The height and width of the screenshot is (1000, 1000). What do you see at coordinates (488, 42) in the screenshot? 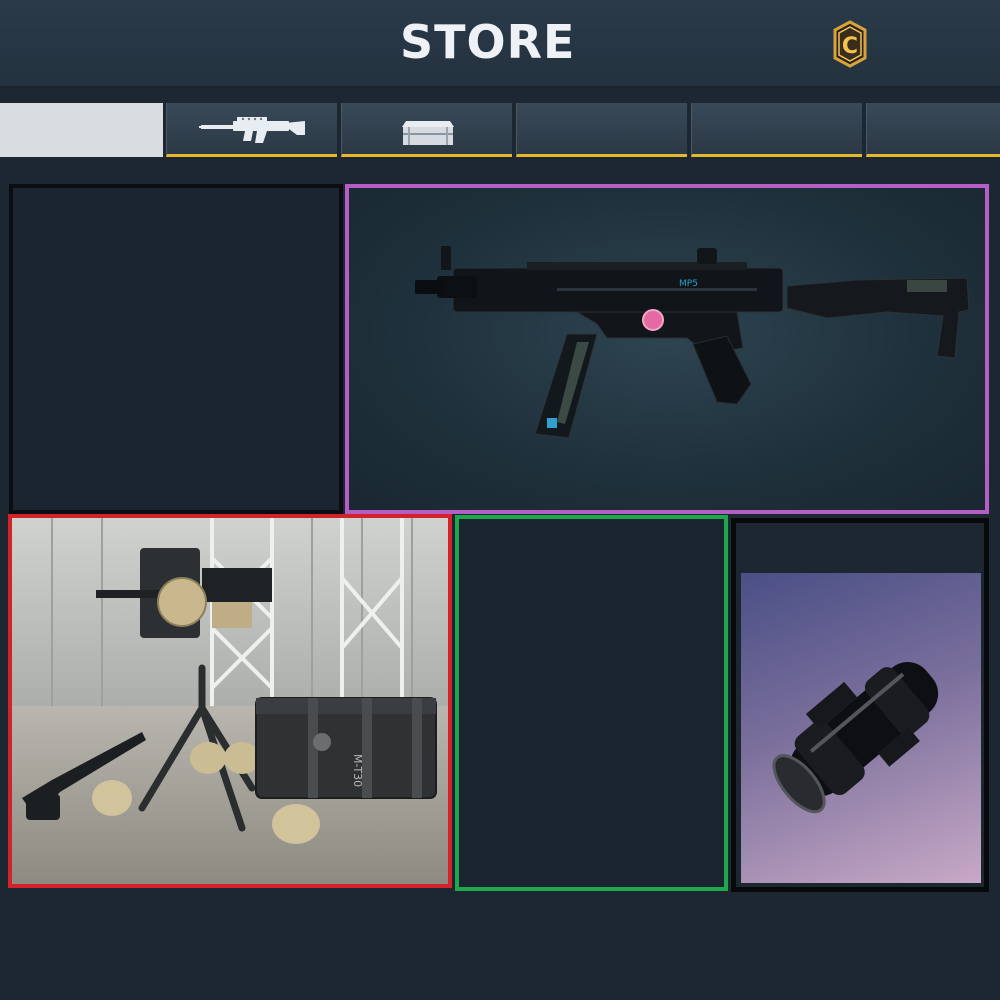
I see `page-title: STORE` at bounding box center [488, 42].